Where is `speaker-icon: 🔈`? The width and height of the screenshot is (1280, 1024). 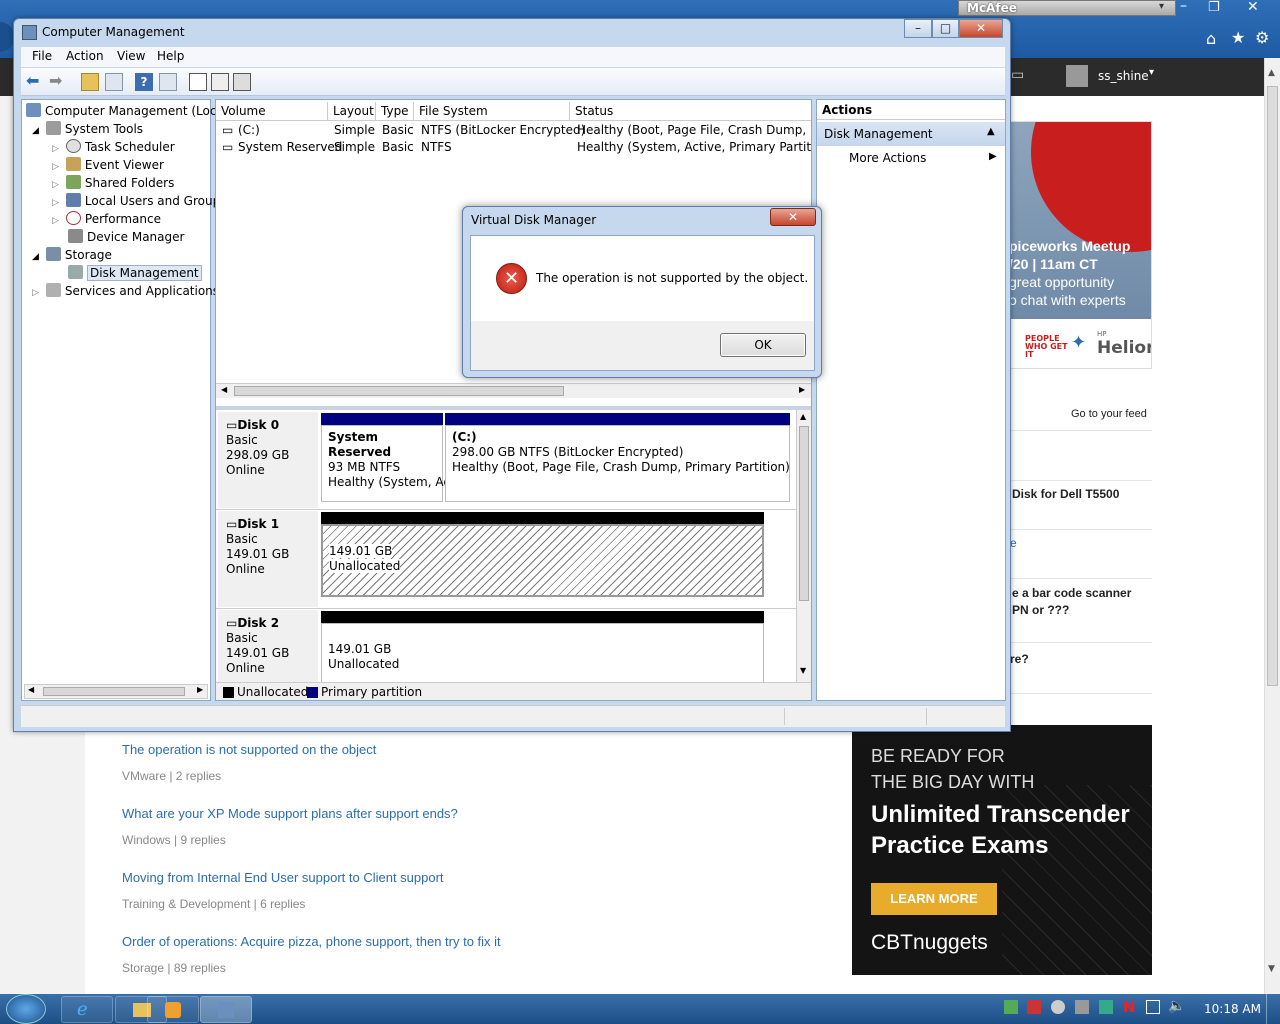
speaker-icon: 🔈 is located at coordinates (1176, 1006).